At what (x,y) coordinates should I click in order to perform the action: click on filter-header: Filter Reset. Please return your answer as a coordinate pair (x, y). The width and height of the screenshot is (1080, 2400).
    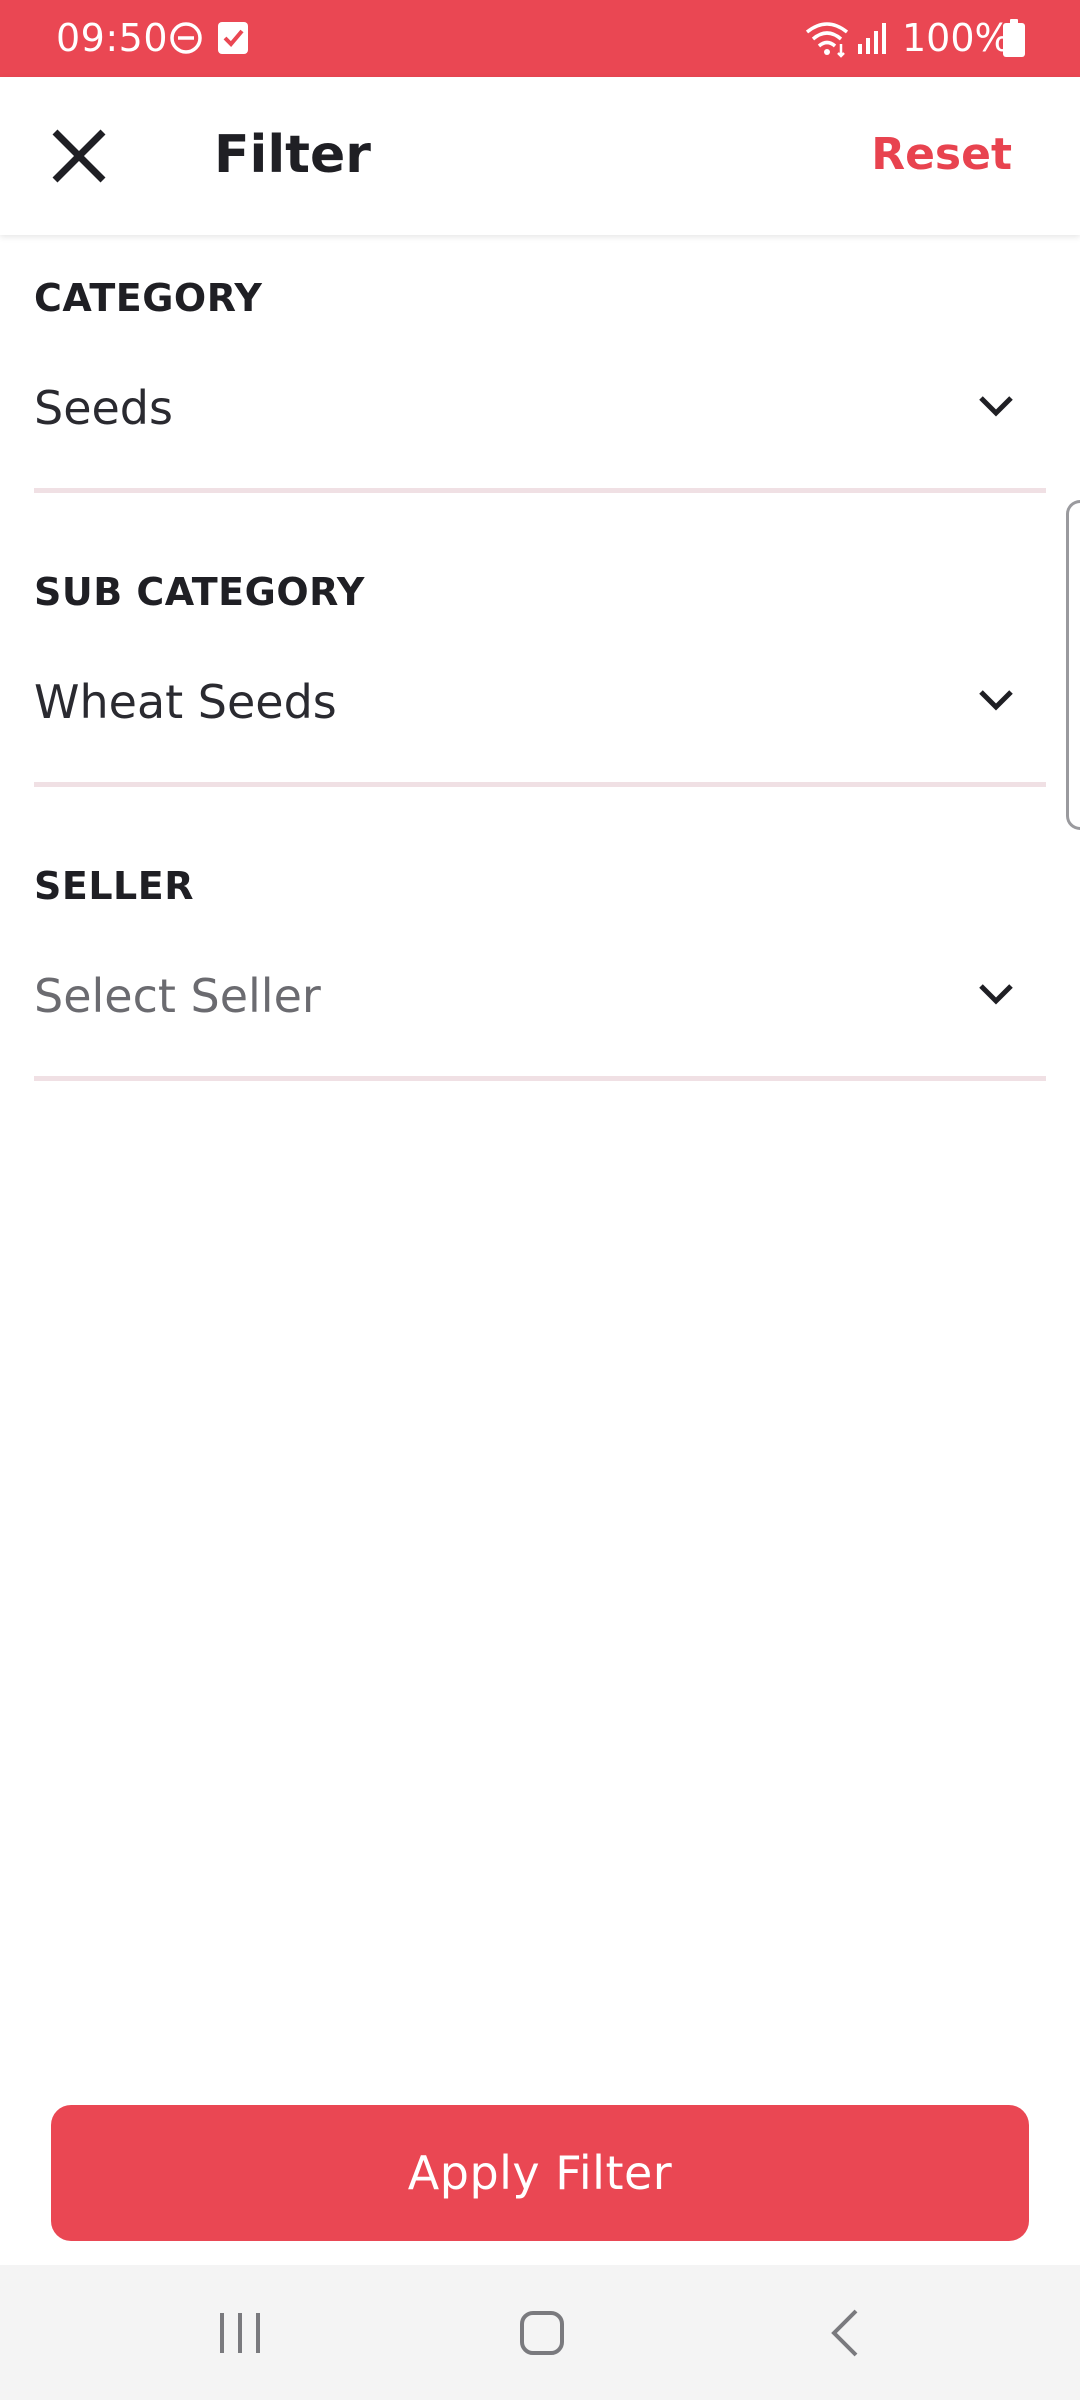
    Looking at the image, I should click on (540, 156).